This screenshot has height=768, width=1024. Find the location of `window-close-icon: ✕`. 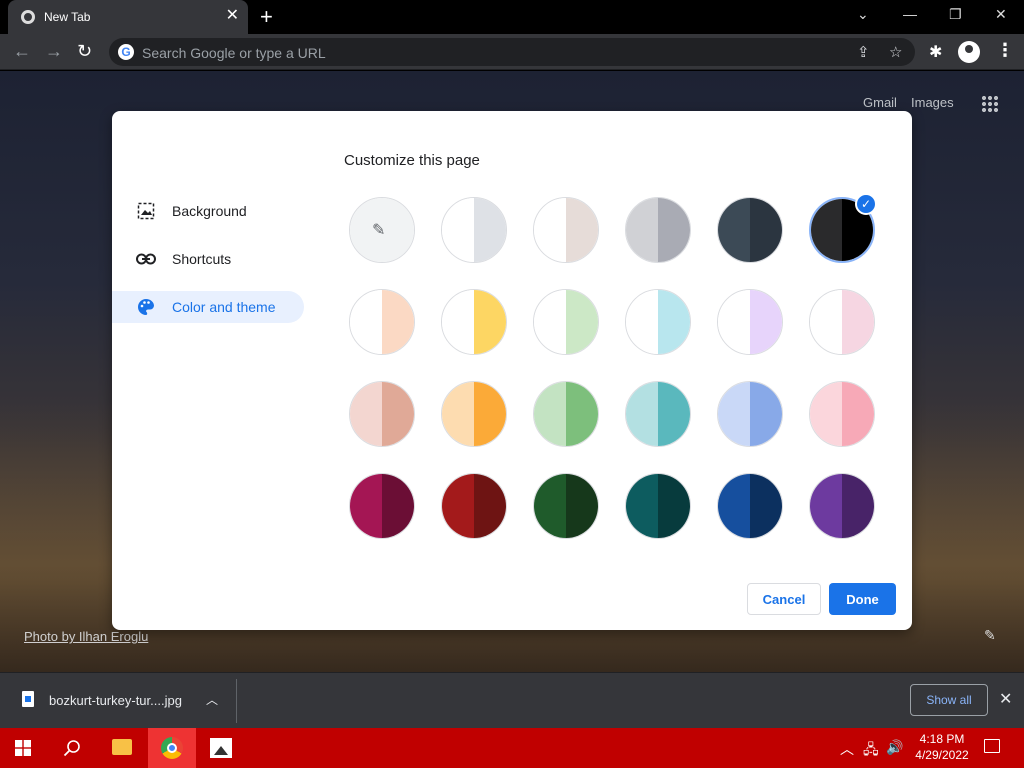

window-close-icon: ✕ is located at coordinates (1001, 14).